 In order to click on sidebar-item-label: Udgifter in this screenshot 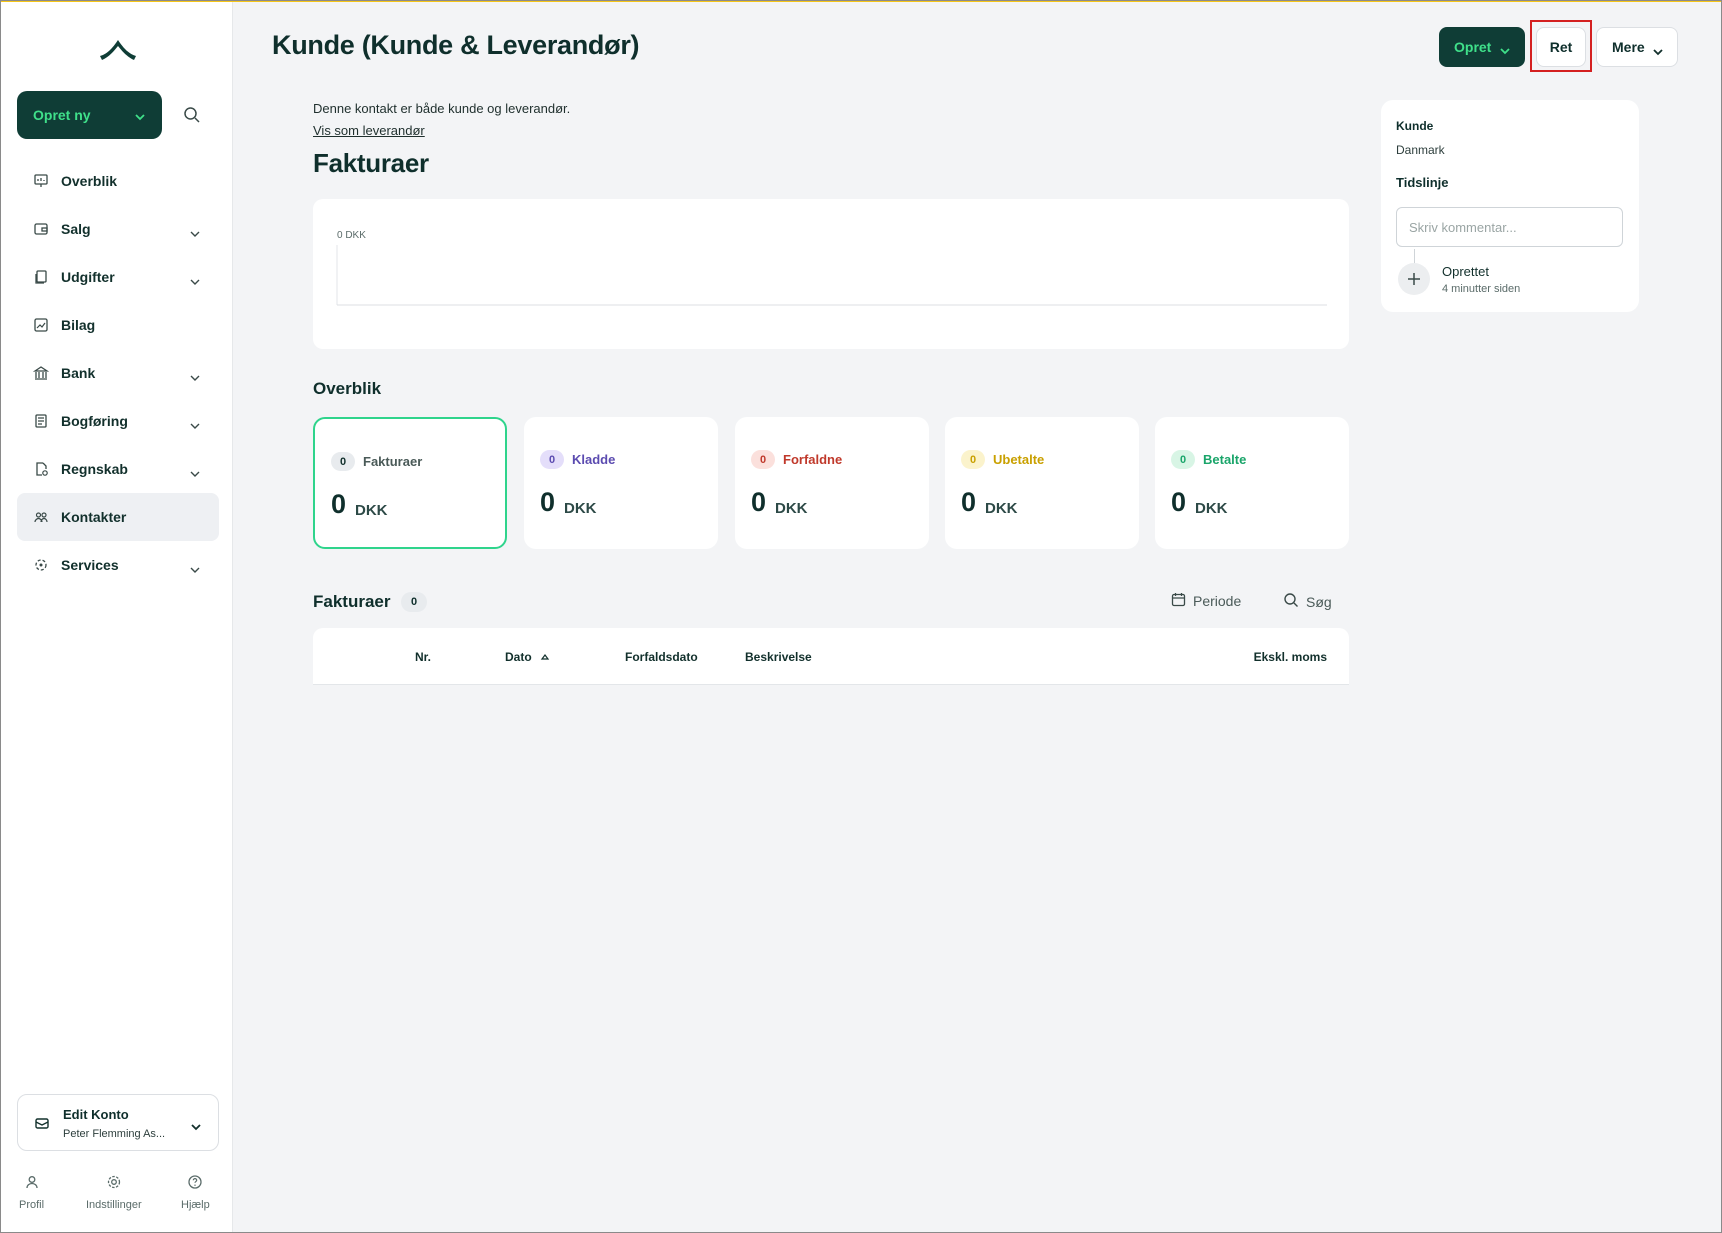, I will do `click(88, 277)`.